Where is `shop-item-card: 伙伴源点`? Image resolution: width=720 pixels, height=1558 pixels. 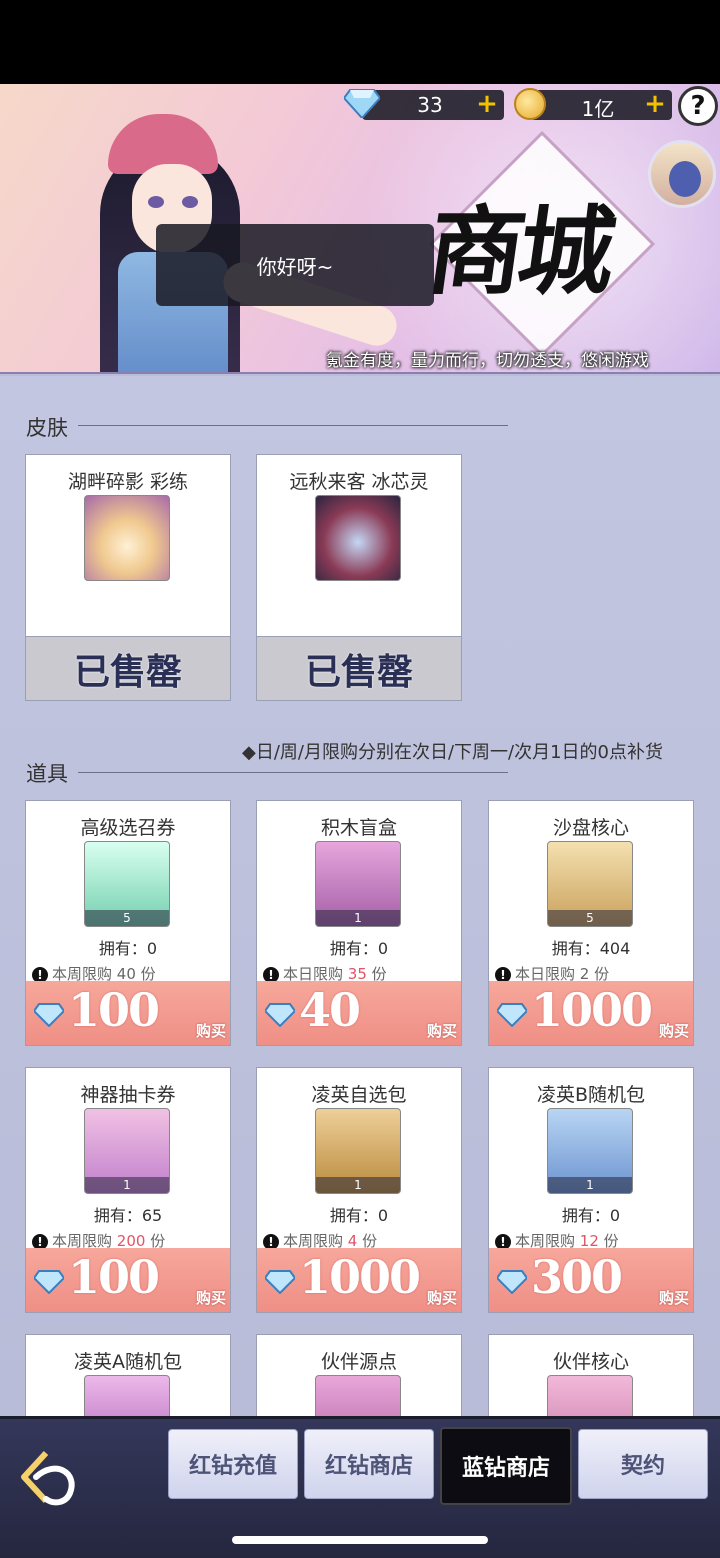 shop-item-card: 伙伴源点 is located at coordinates (359, 1397).